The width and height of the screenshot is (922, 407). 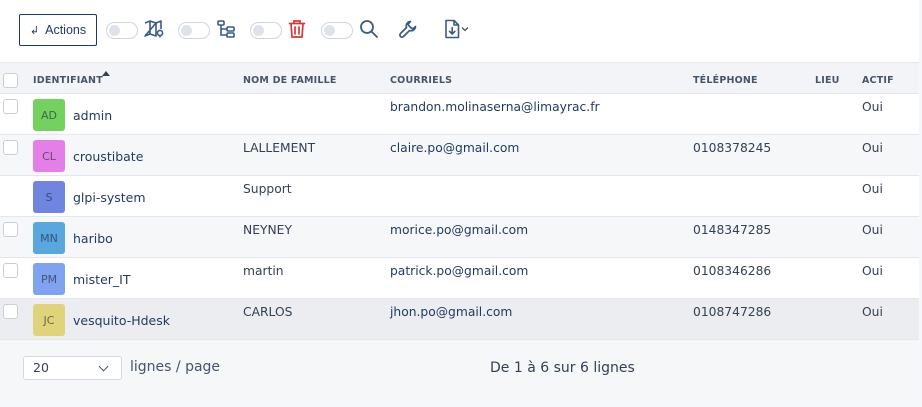 I want to click on trash-icon, so click(x=297, y=29).